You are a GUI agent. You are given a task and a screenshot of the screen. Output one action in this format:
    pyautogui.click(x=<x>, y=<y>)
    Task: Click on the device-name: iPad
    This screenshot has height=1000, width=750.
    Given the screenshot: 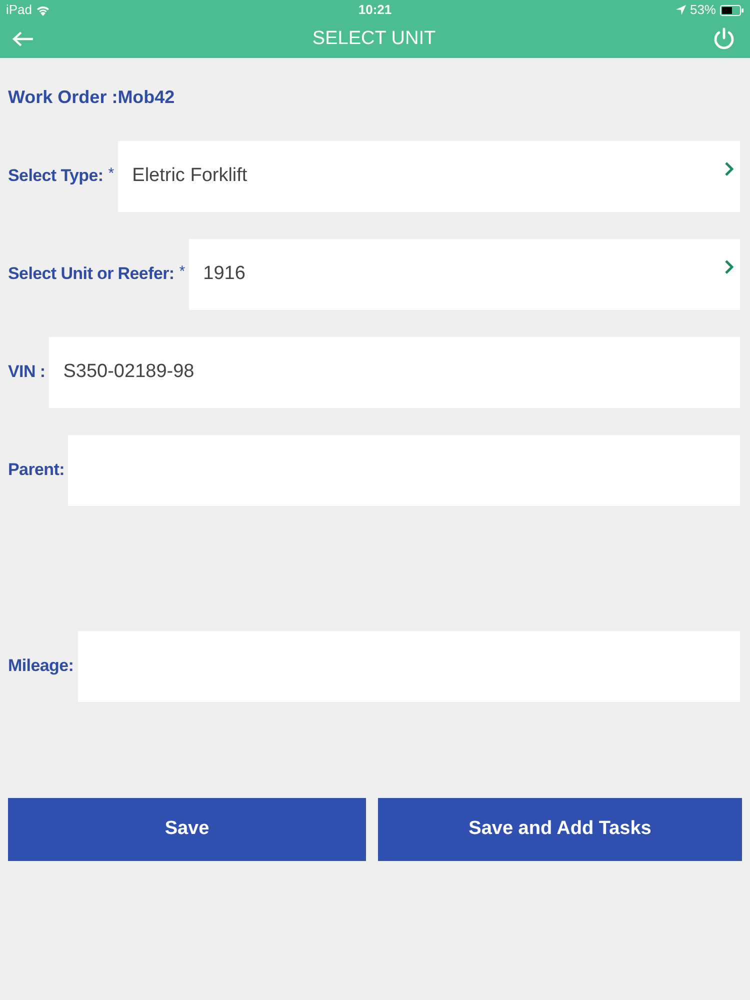 What is the action you would take?
    pyautogui.click(x=19, y=10)
    